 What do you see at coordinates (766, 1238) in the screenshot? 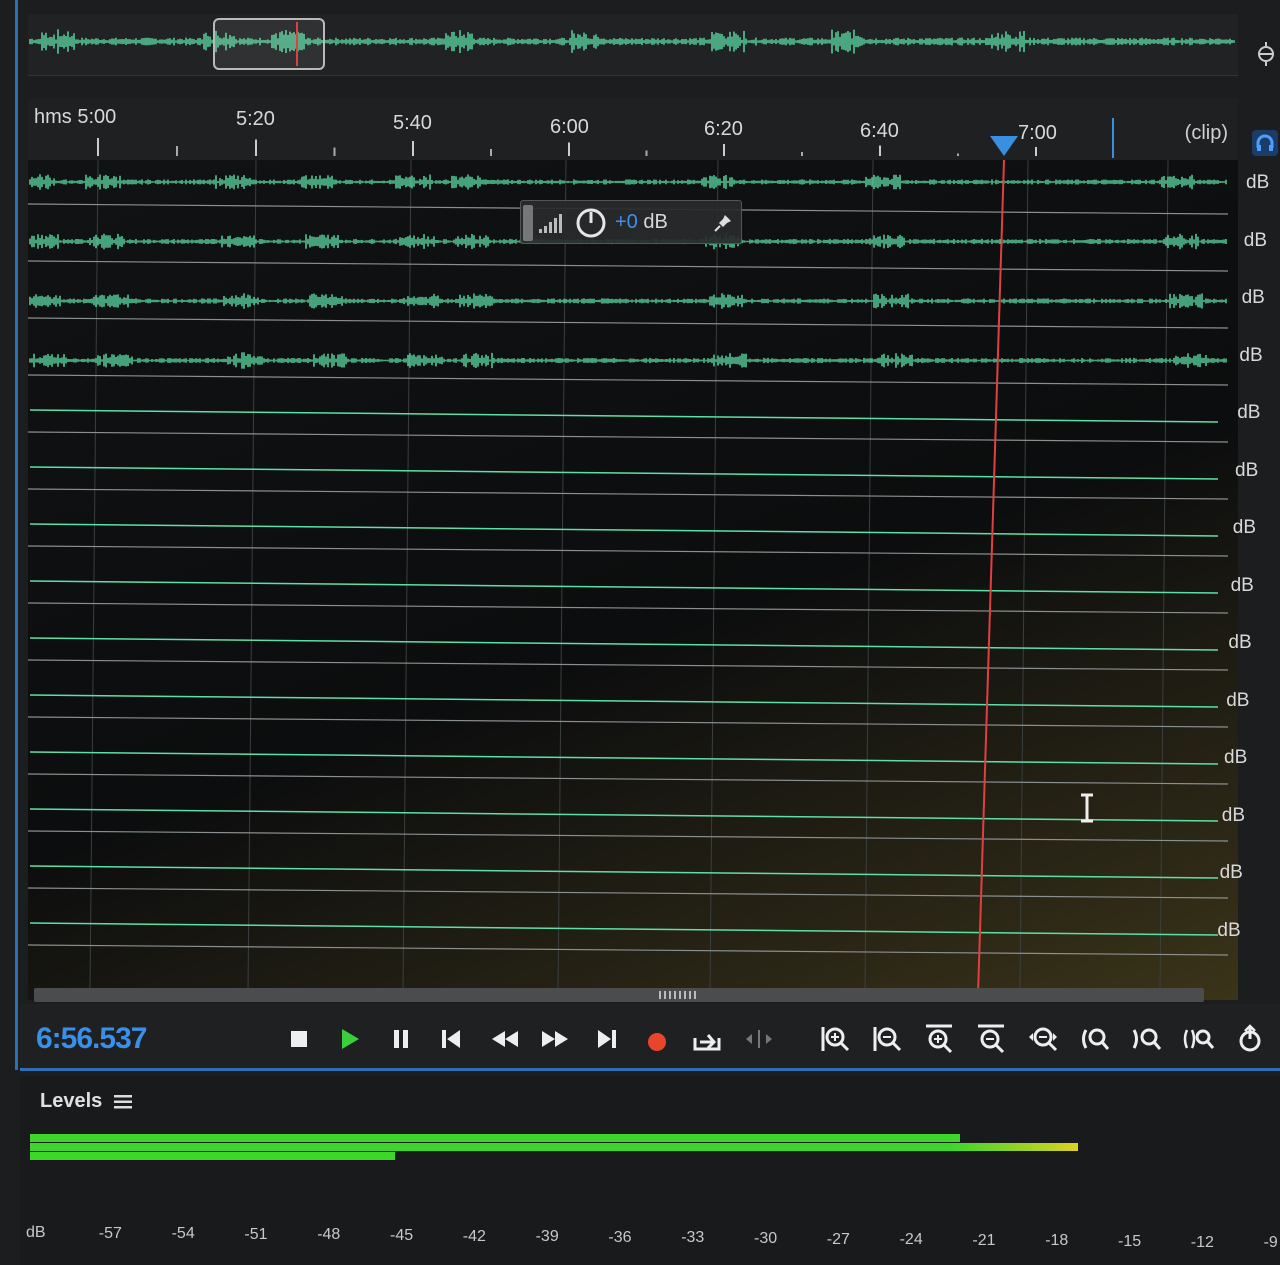
I see `level-scale-label: -30` at bounding box center [766, 1238].